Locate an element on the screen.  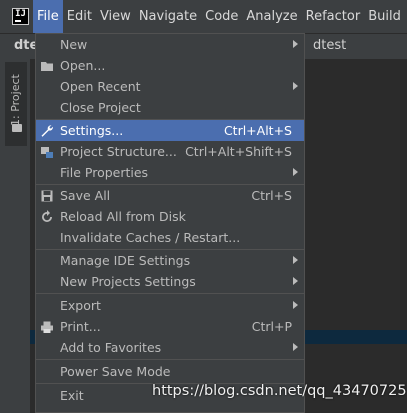
menu-item-label: New is located at coordinates (74, 44).